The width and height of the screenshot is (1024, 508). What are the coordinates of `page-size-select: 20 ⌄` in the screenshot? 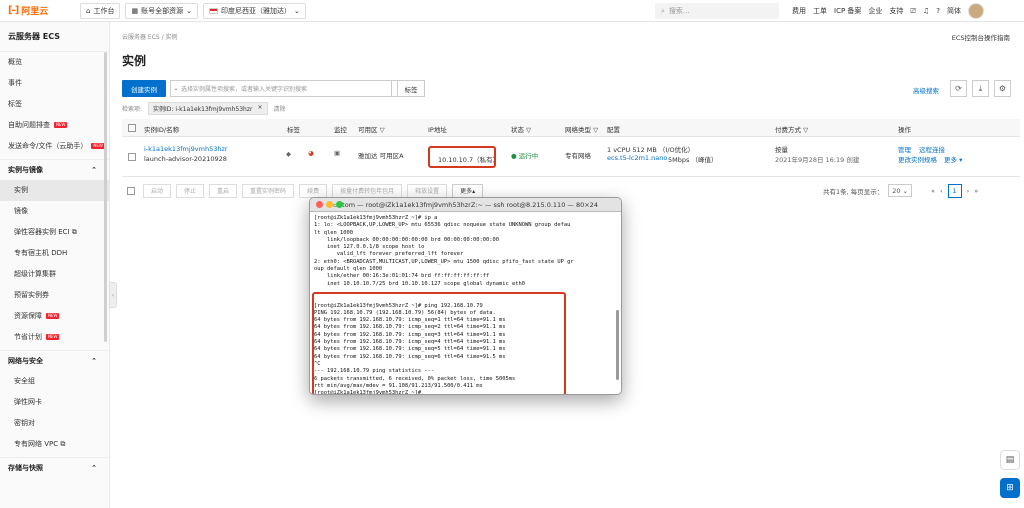 It's located at (900, 190).